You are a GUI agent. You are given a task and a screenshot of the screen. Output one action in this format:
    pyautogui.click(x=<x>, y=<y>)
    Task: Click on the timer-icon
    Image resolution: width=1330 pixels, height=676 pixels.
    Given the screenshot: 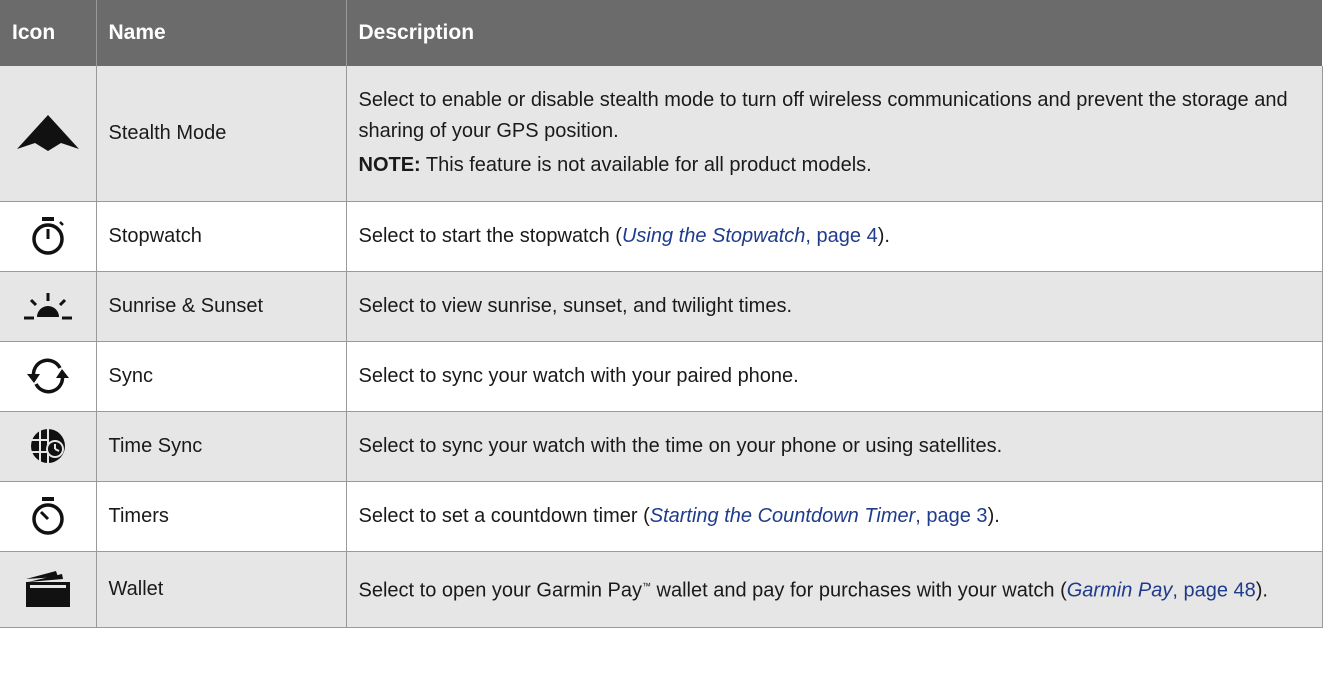 What is the action you would take?
    pyautogui.click(x=48, y=516)
    